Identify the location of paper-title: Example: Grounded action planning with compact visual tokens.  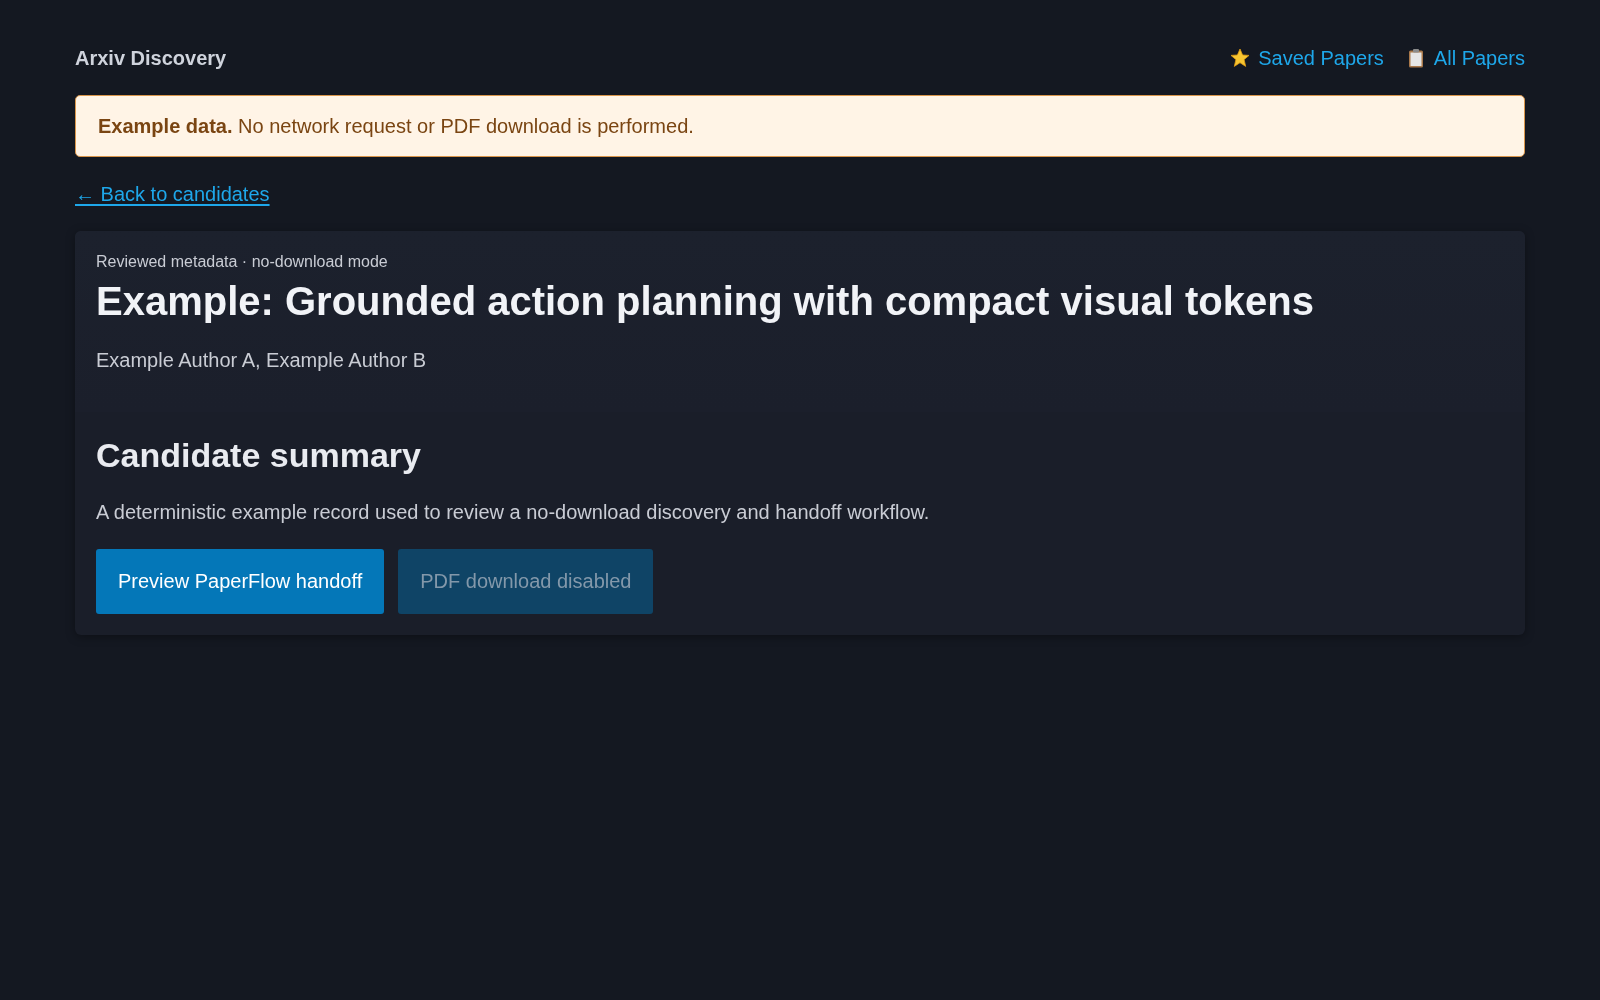
(705, 301).